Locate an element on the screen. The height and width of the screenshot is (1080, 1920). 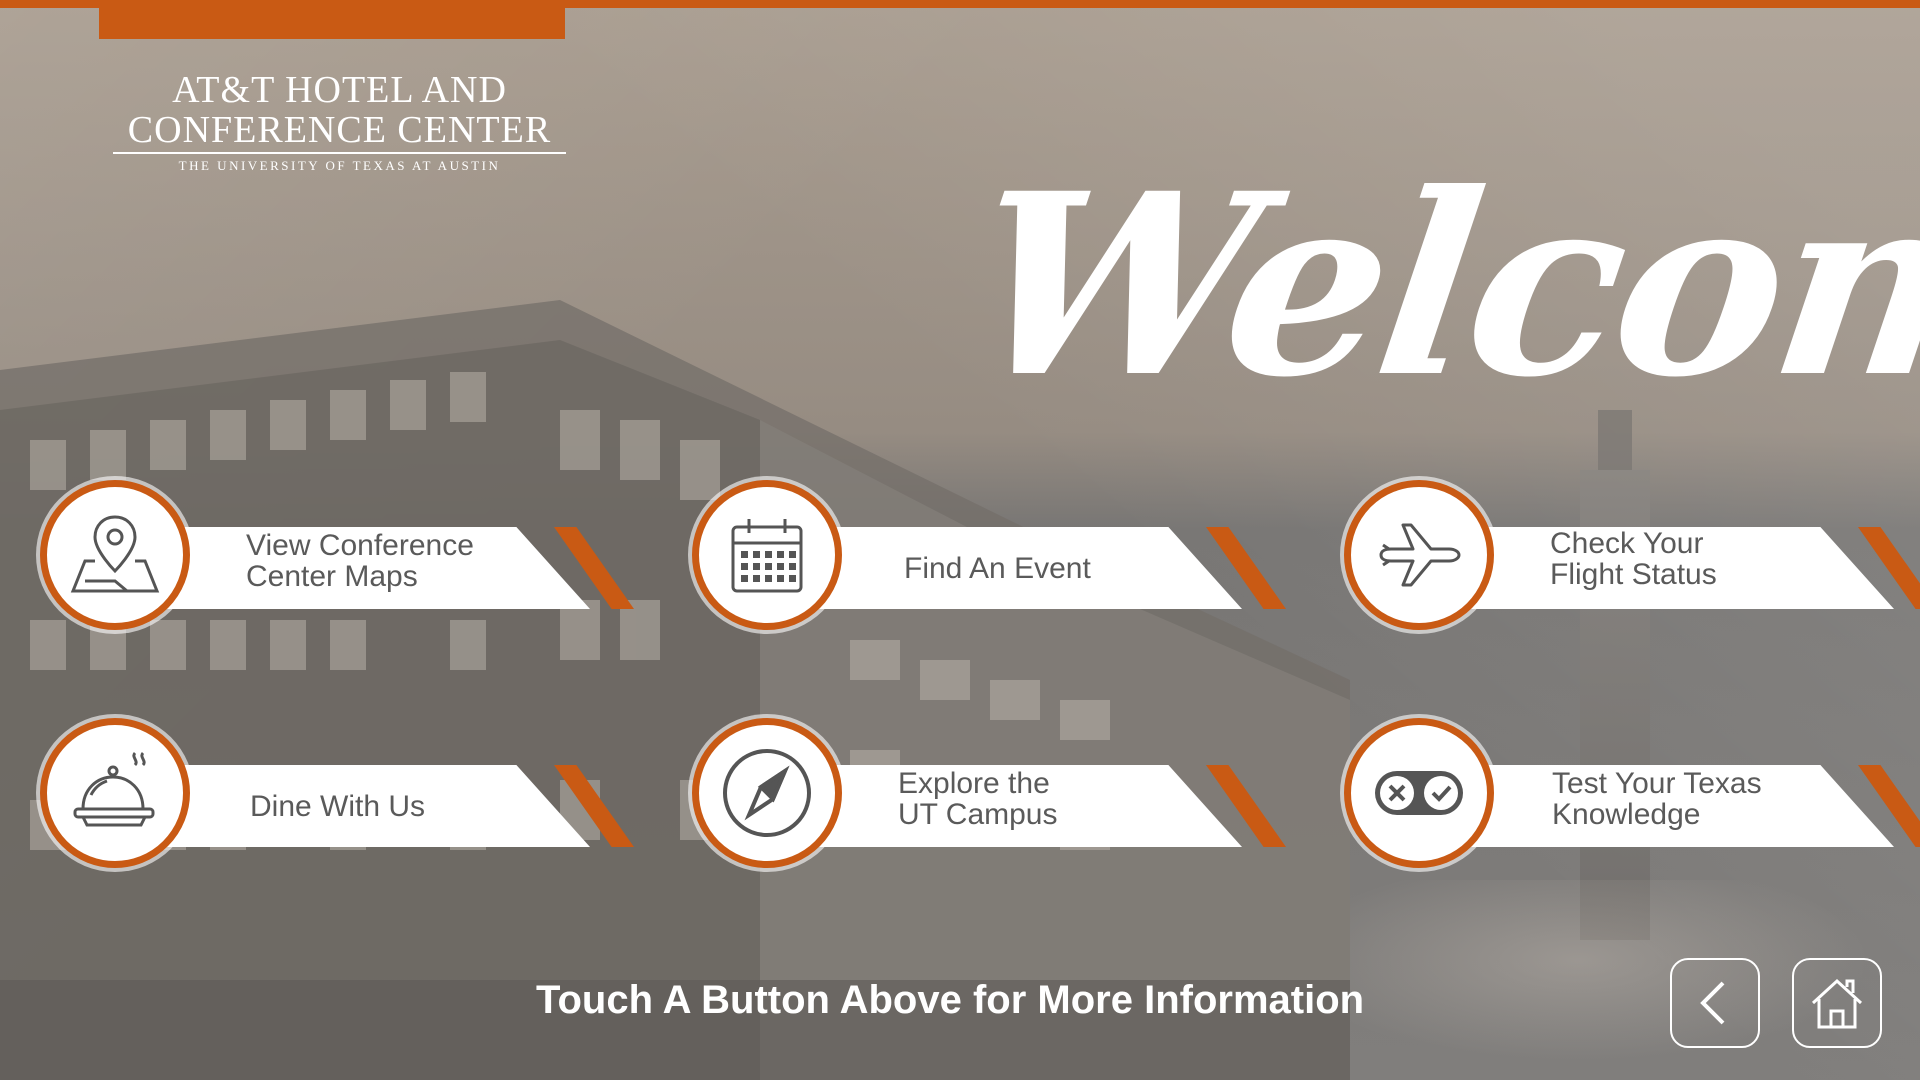
logo-line-2: CONFERENCE CENTER is located at coordinates (339, 130).